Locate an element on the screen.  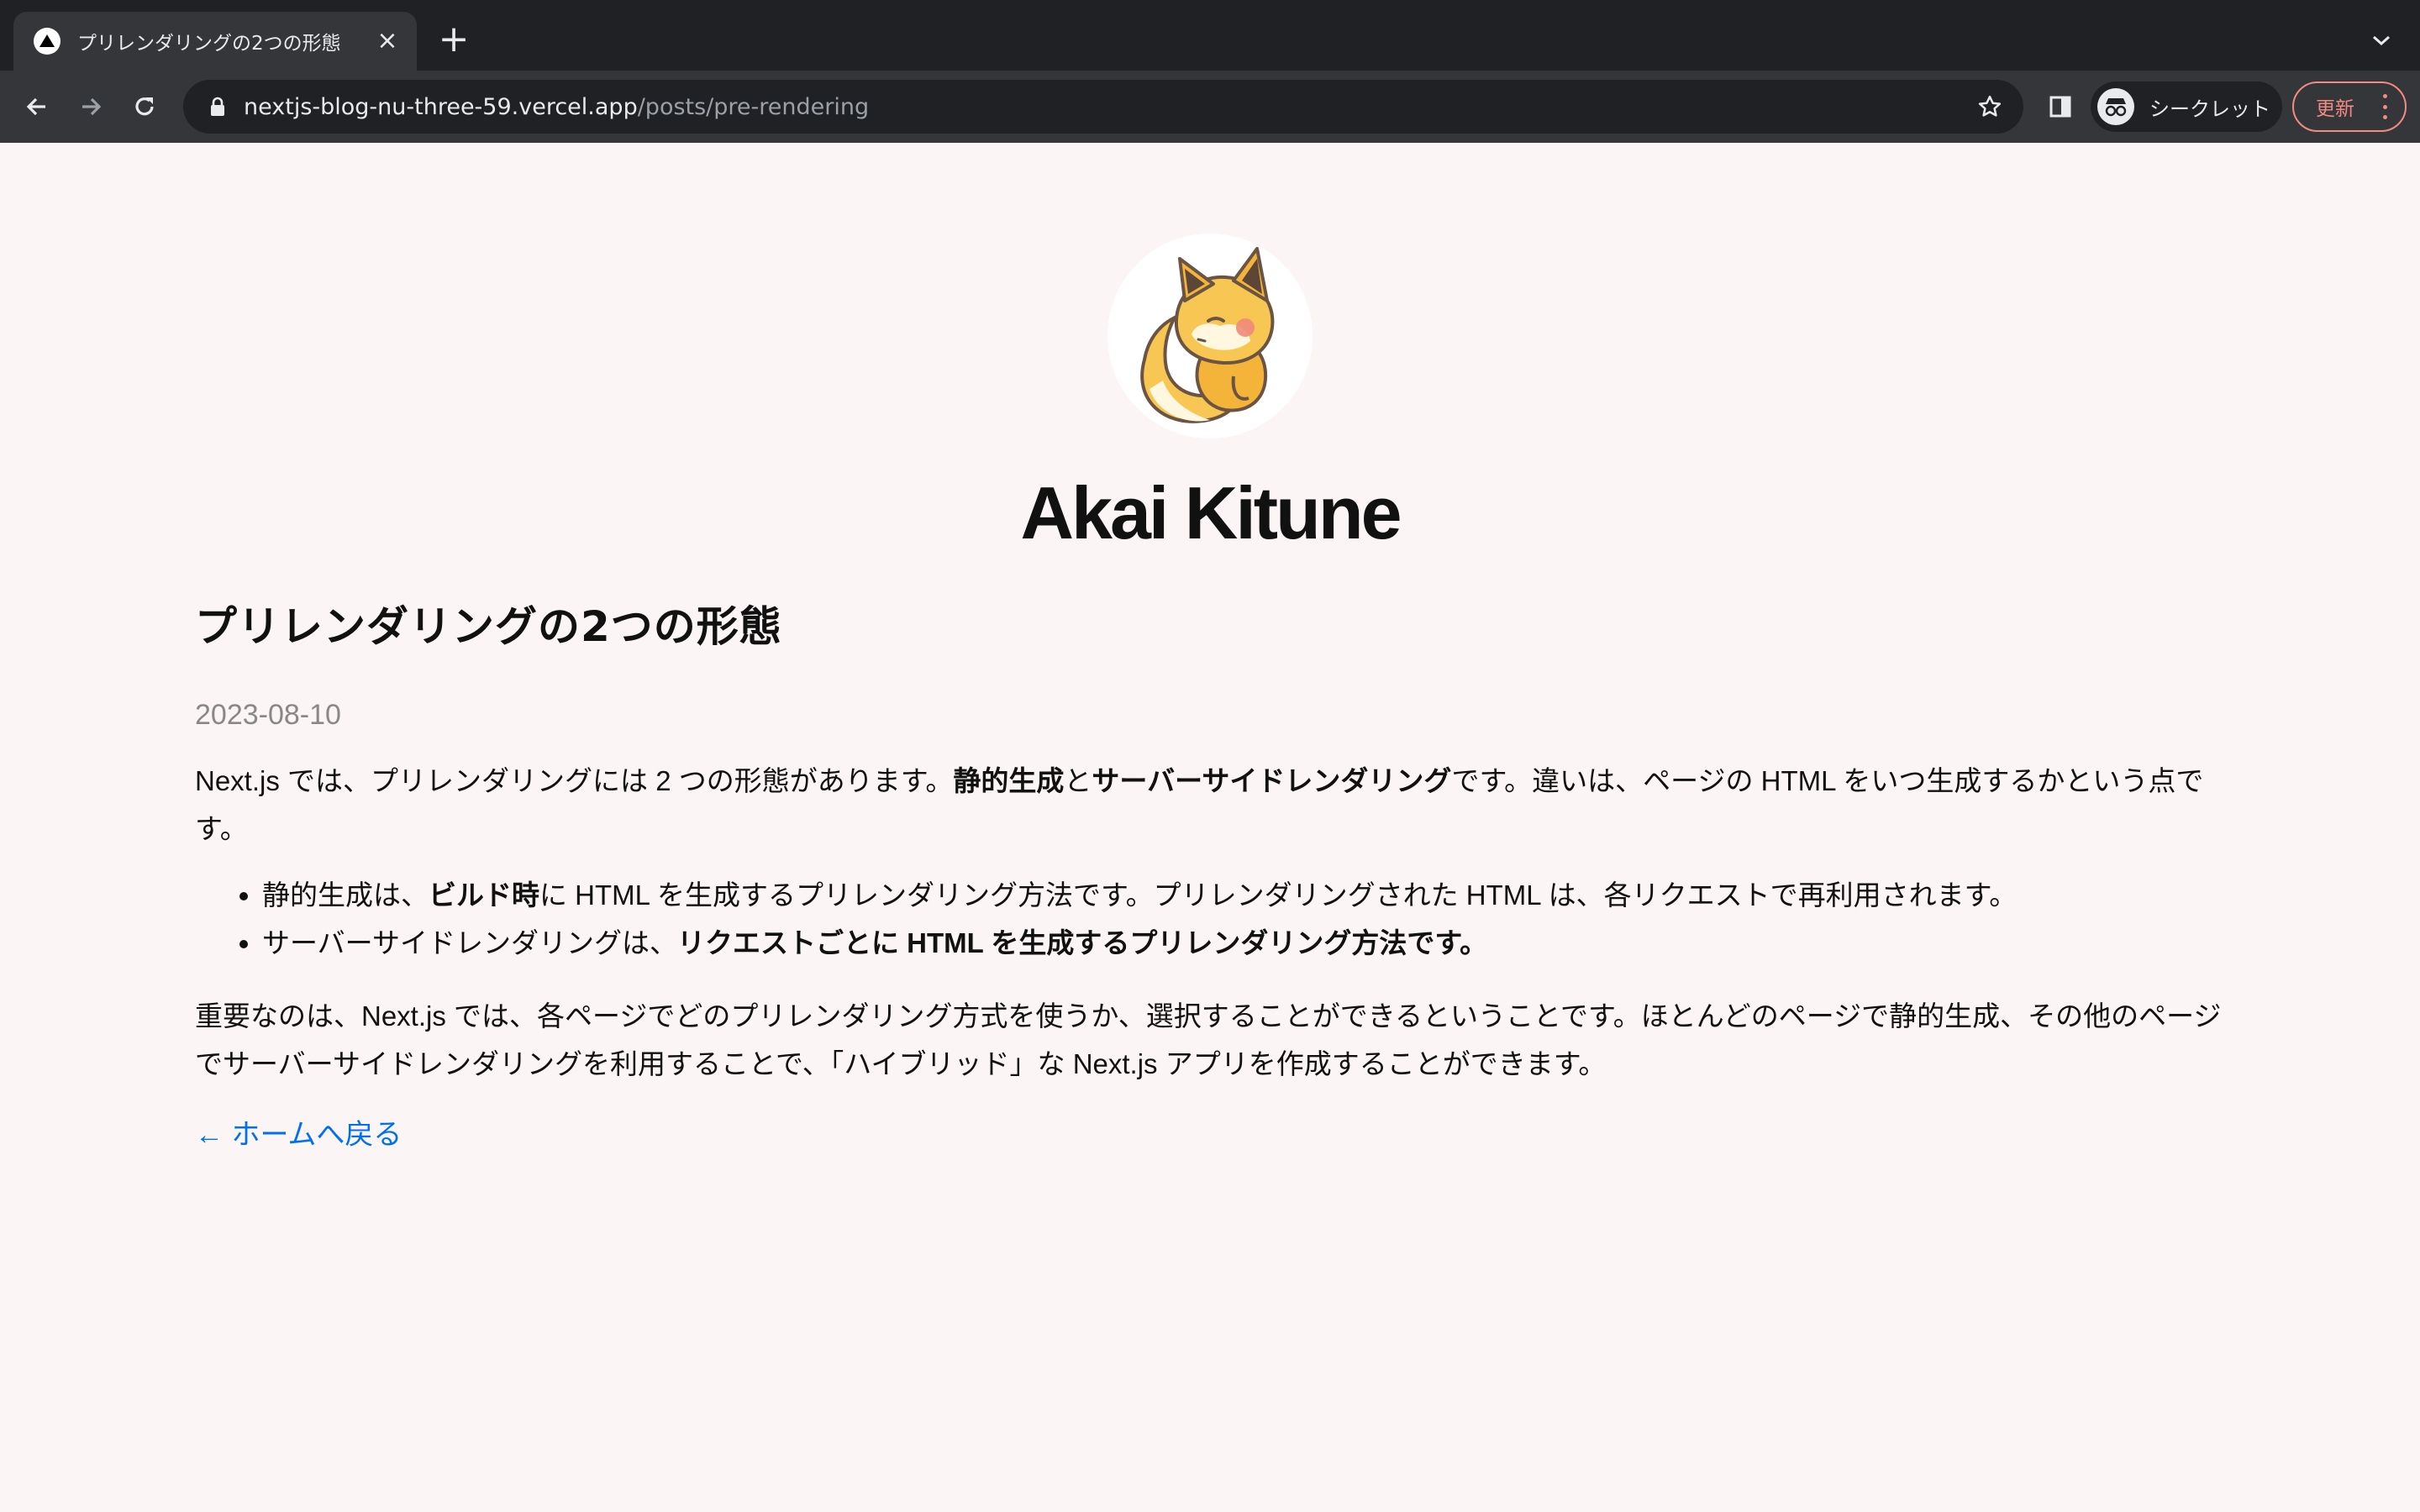
back-arrow-icon is located at coordinates (37, 107).